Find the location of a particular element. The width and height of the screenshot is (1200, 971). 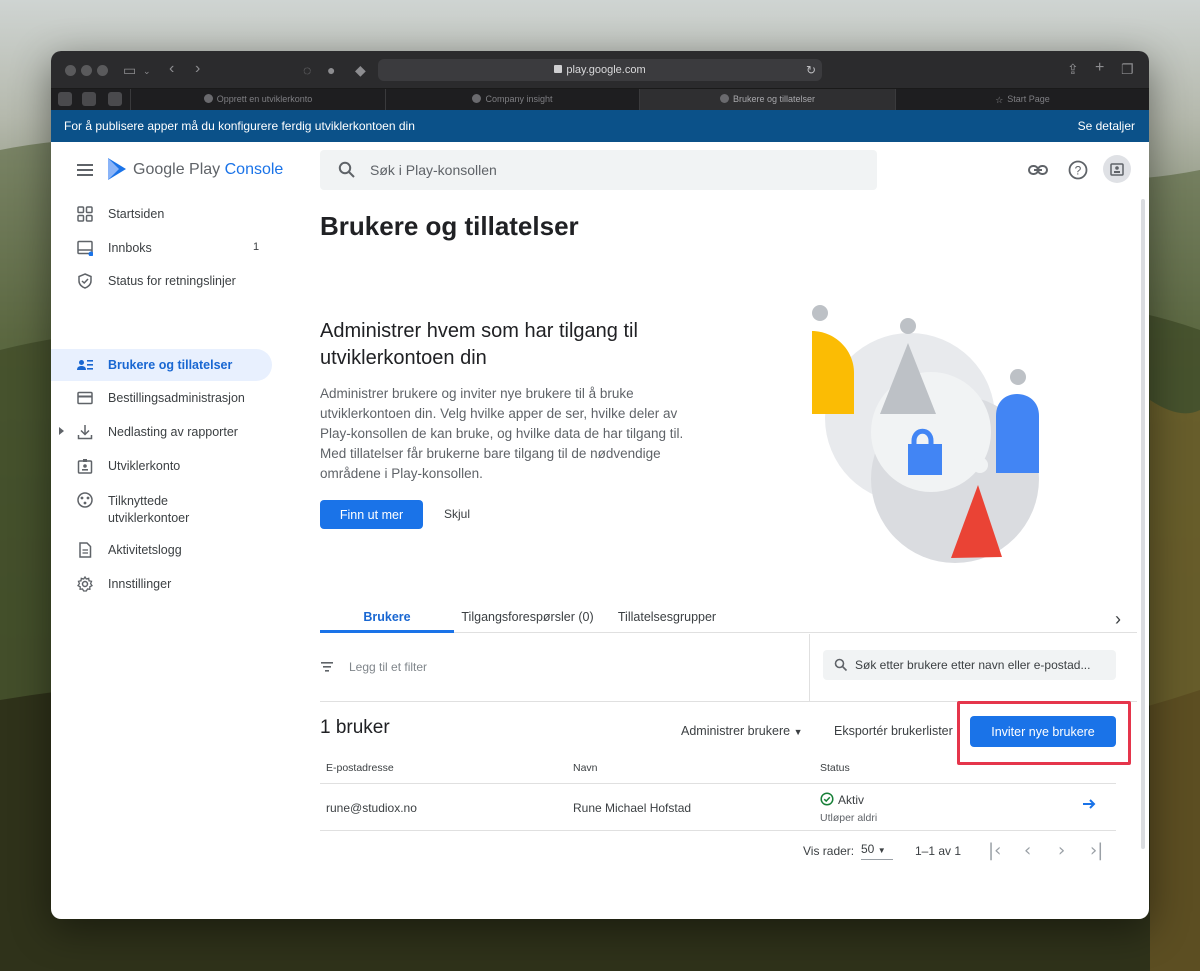

permissions-illustration is located at coordinates (925, 434).